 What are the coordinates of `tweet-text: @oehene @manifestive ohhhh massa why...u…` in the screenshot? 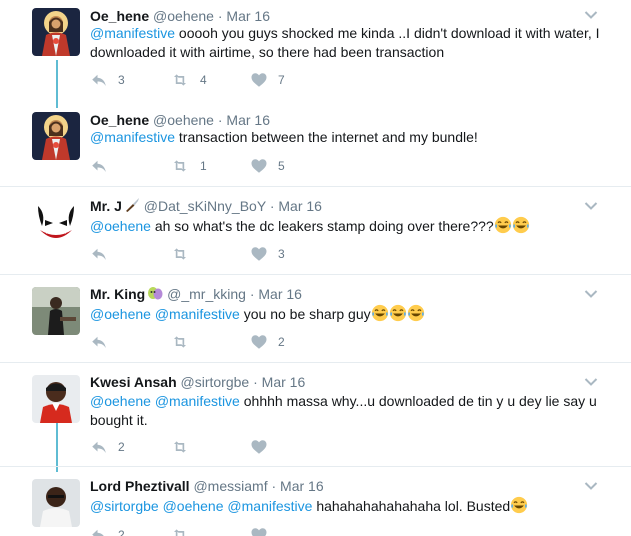 It's located at (350, 411).